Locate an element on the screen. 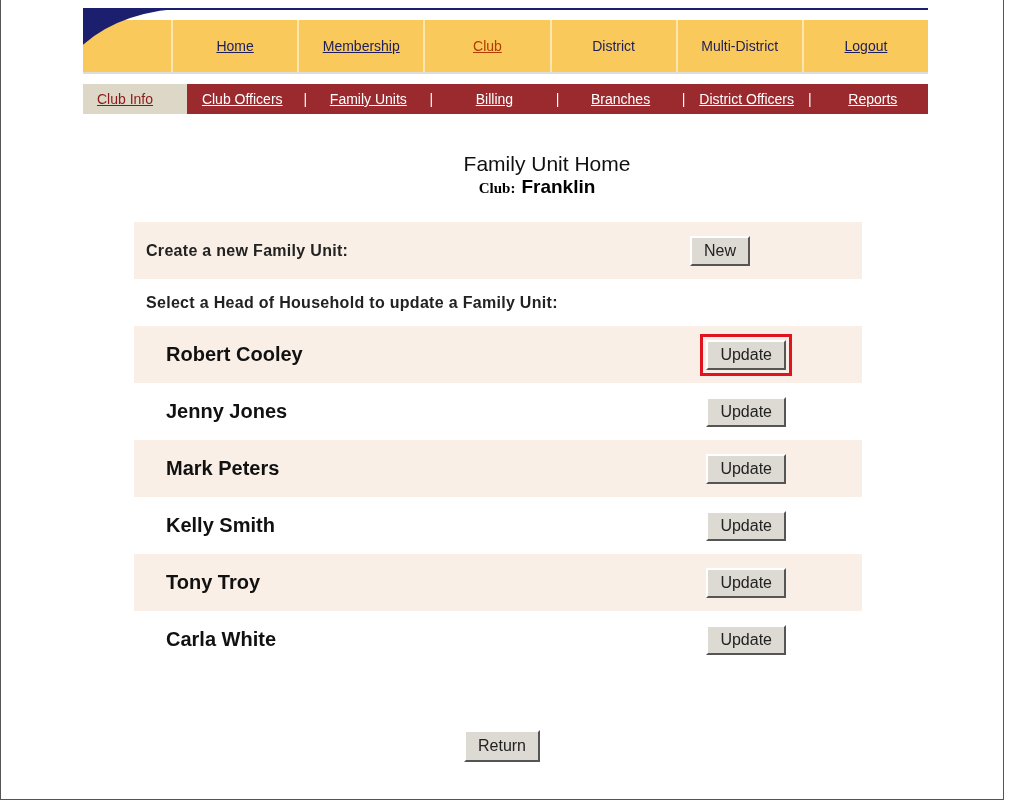 The width and height of the screenshot is (1013, 804). club-name: Franklin is located at coordinates (558, 187).